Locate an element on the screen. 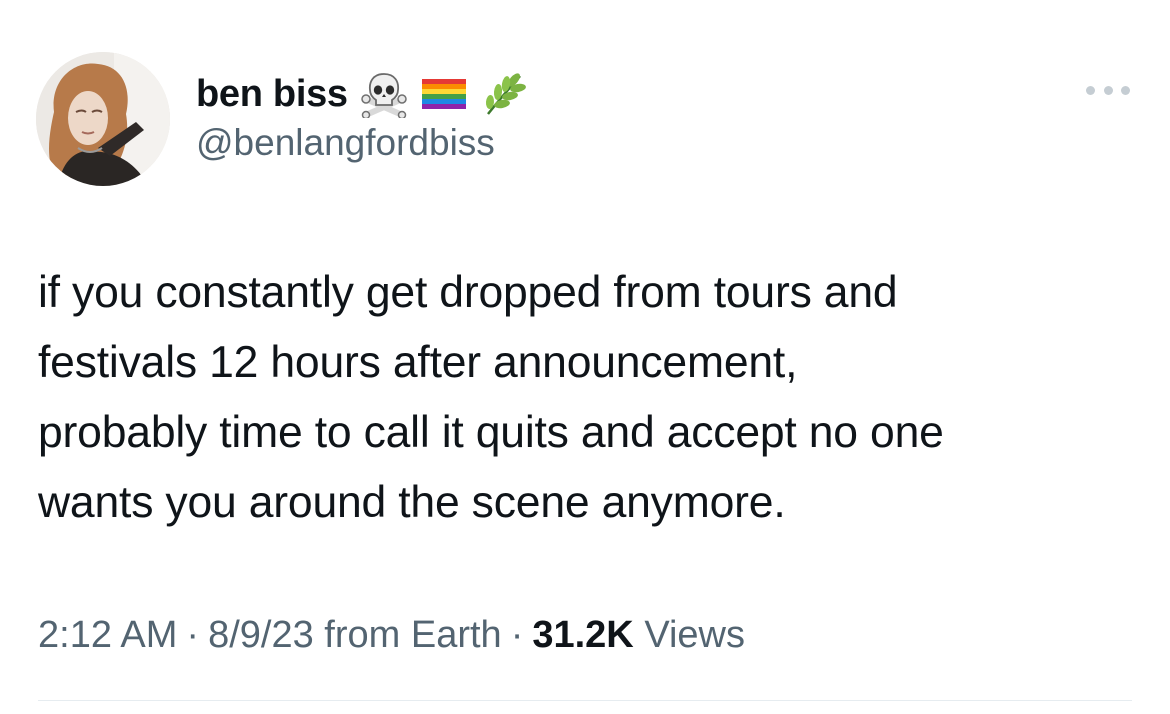 The width and height of the screenshot is (1170, 714). tweet-date: 8/9/23 is located at coordinates (261, 635).